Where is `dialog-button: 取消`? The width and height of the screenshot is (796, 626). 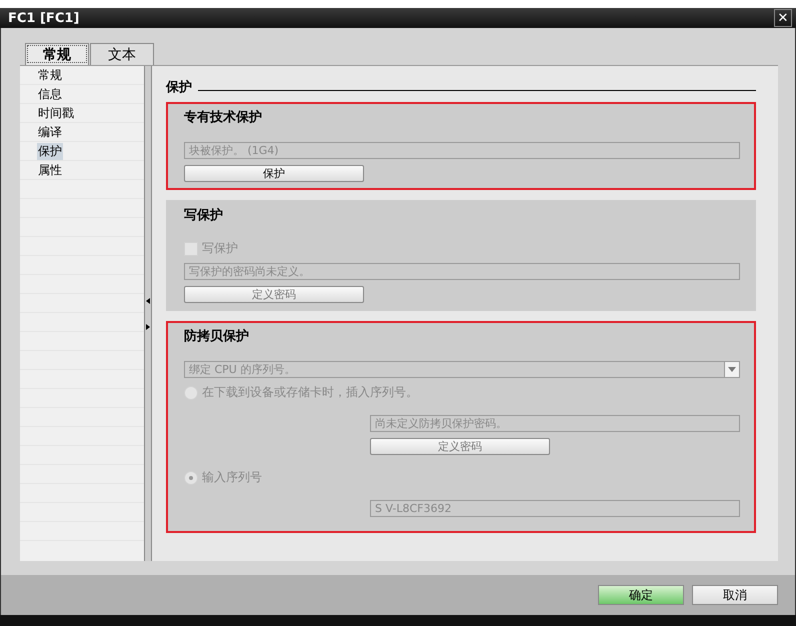
dialog-button: 取消 is located at coordinates (735, 595).